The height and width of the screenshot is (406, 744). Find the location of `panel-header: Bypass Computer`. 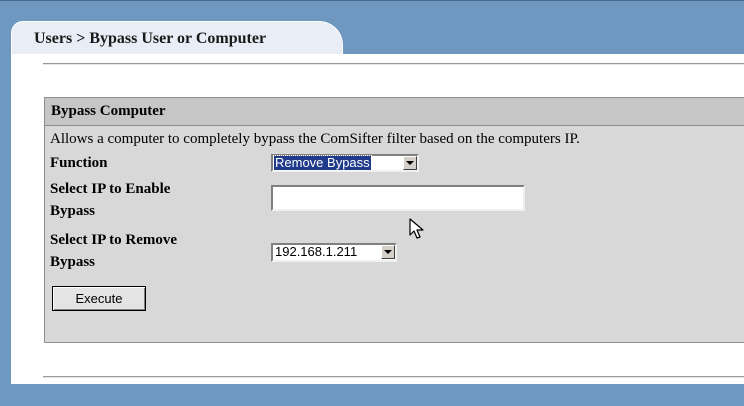

panel-header: Bypass Computer is located at coordinates (394, 112).